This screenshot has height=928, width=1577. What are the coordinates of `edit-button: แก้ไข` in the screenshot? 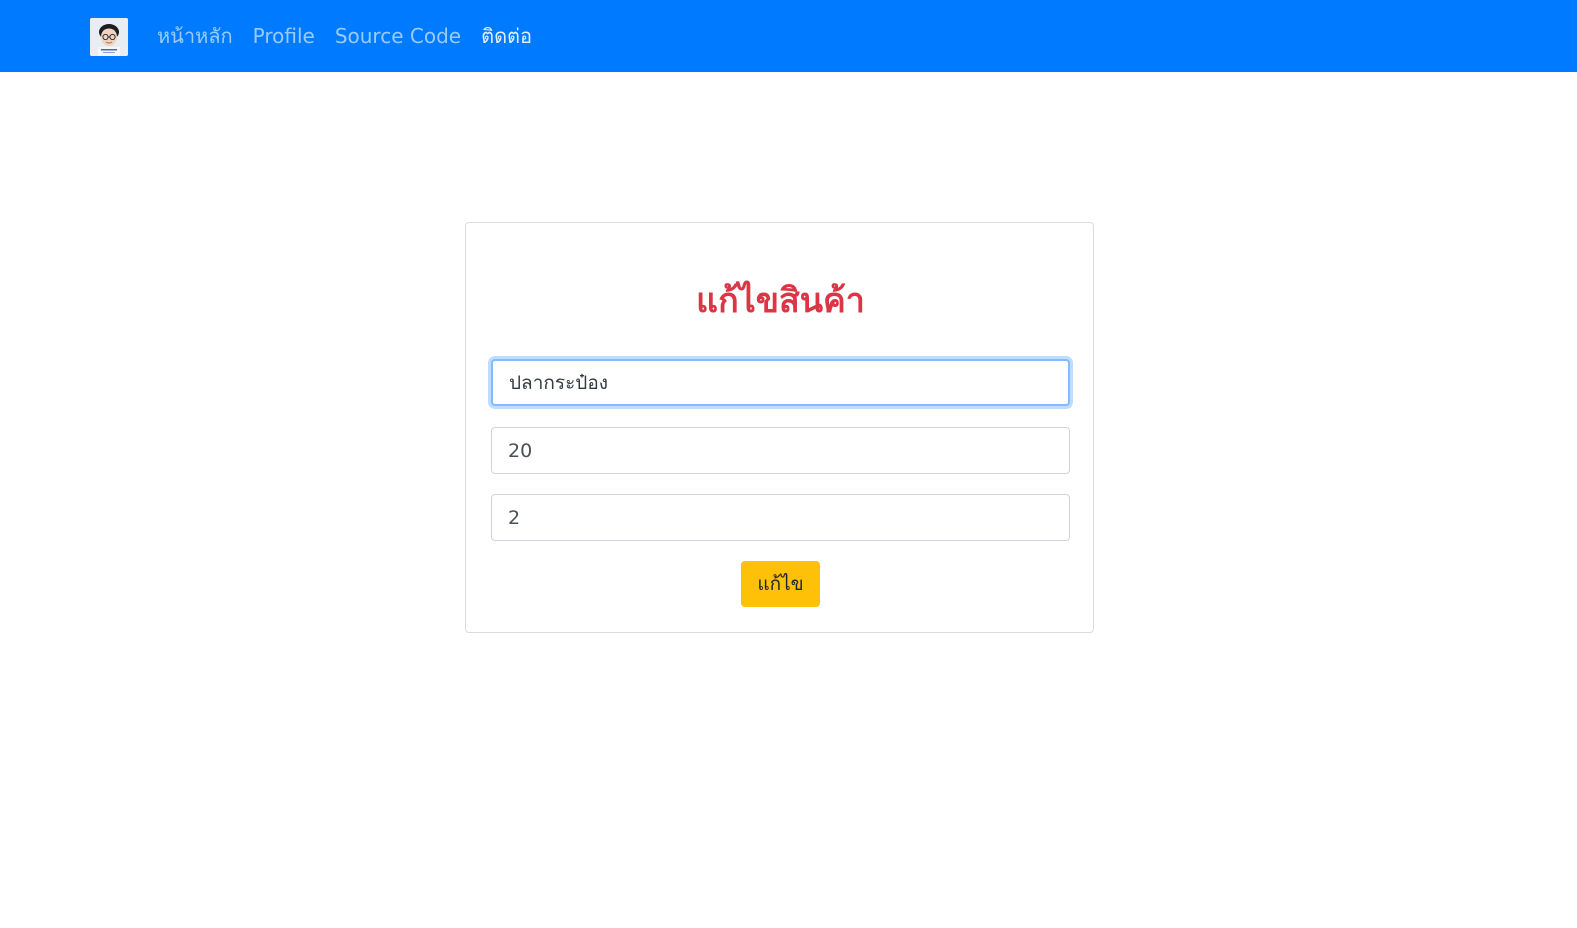 It's located at (780, 584).